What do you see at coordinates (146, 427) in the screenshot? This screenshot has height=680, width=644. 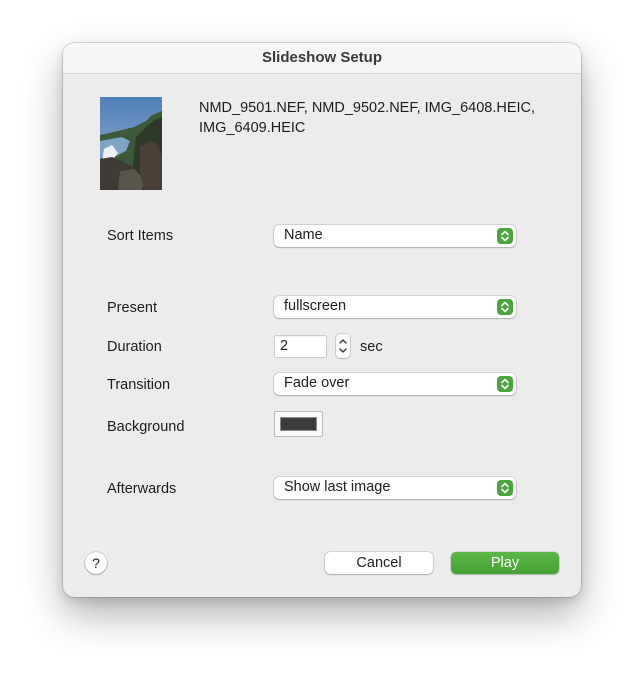 I see `background-label: Background` at bounding box center [146, 427].